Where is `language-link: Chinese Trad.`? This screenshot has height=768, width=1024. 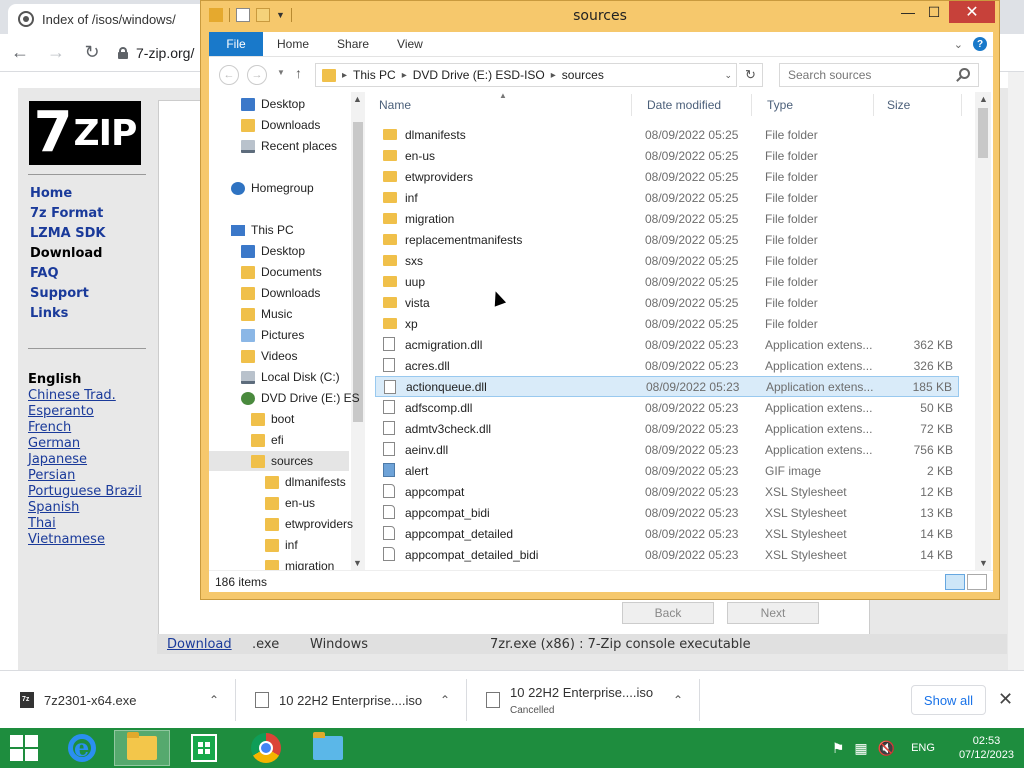
language-link: Chinese Trad. is located at coordinates (85, 396).